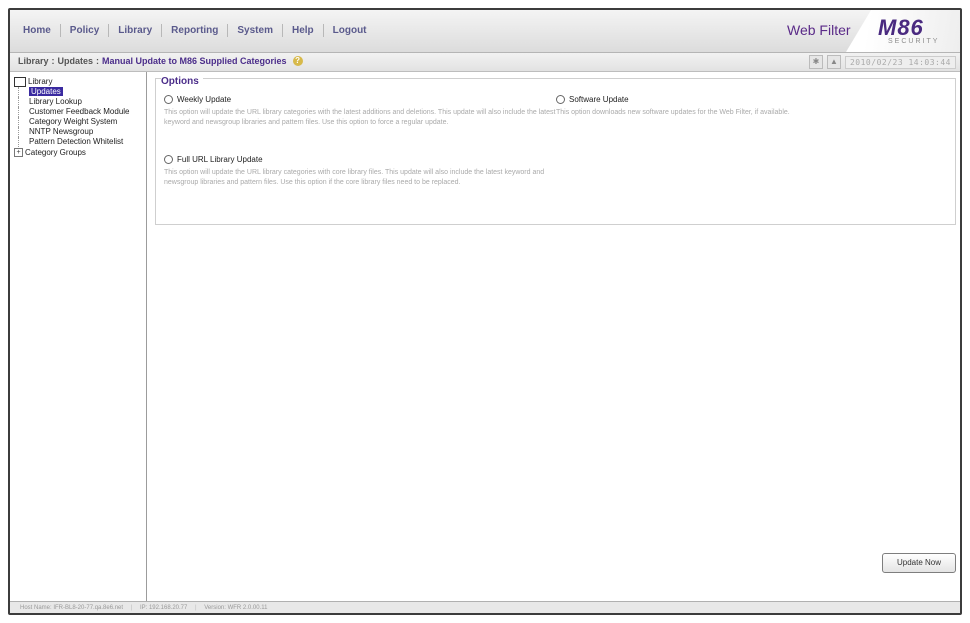 The image size is (970, 623). I want to click on sidebar-item-label: Customer Feedback Module, so click(79, 111).